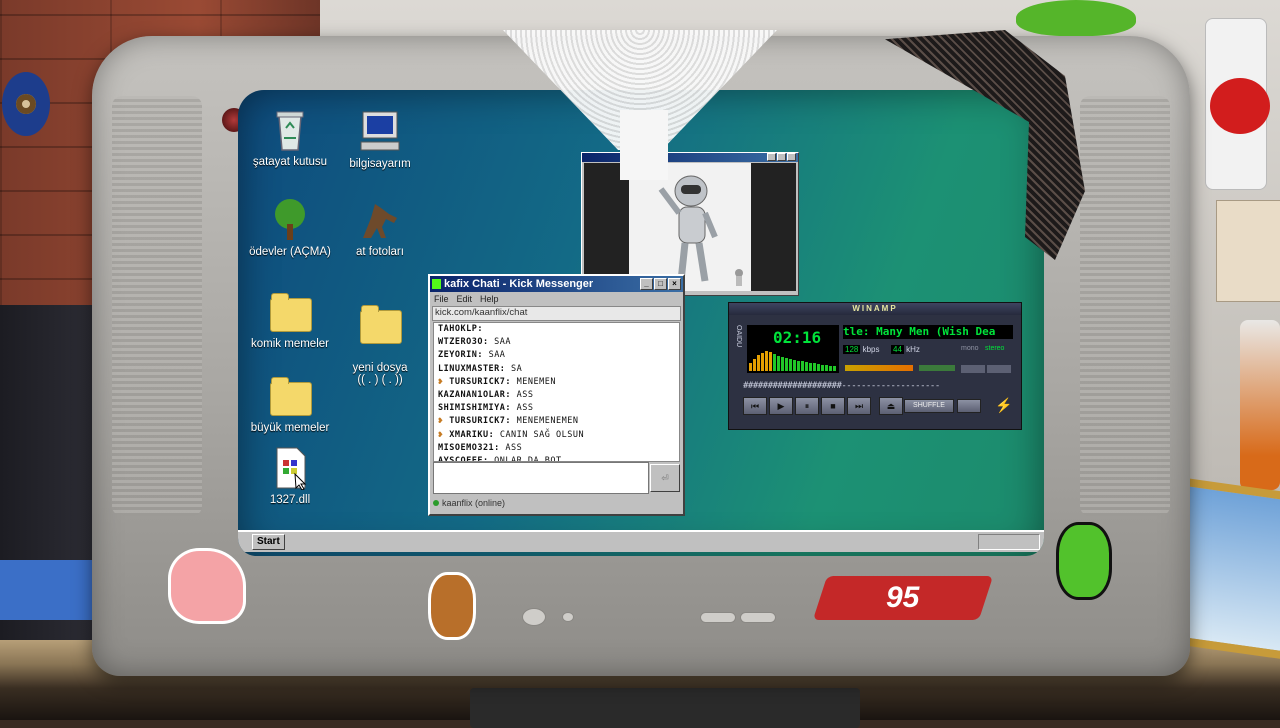 Image resolution: width=1280 pixels, height=728 pixels. I want to click on start-button: Start, so click(268, 542).